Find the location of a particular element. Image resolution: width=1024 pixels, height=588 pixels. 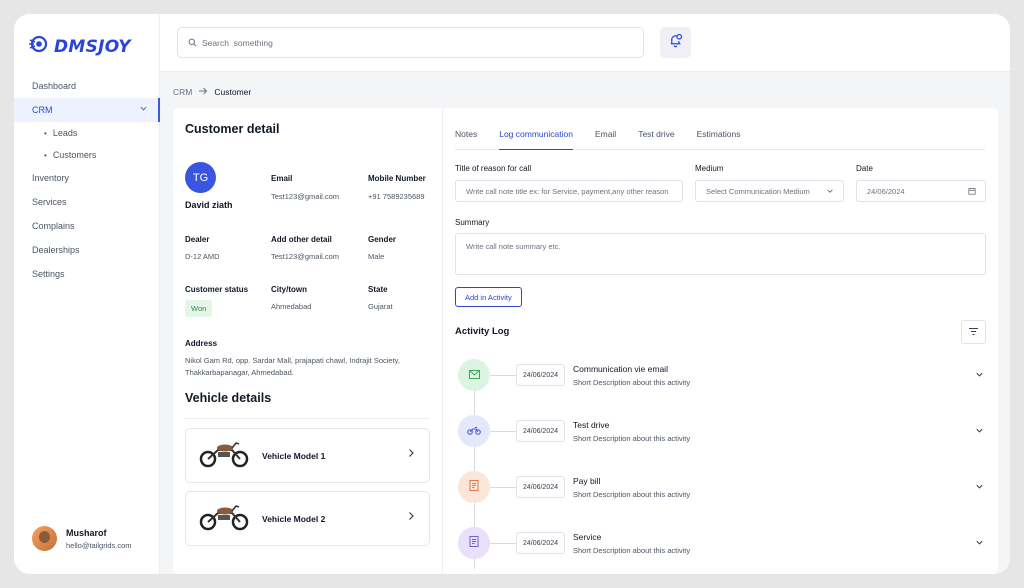

sidebar-item-crm: CRM is located at coordinates (87, 110).